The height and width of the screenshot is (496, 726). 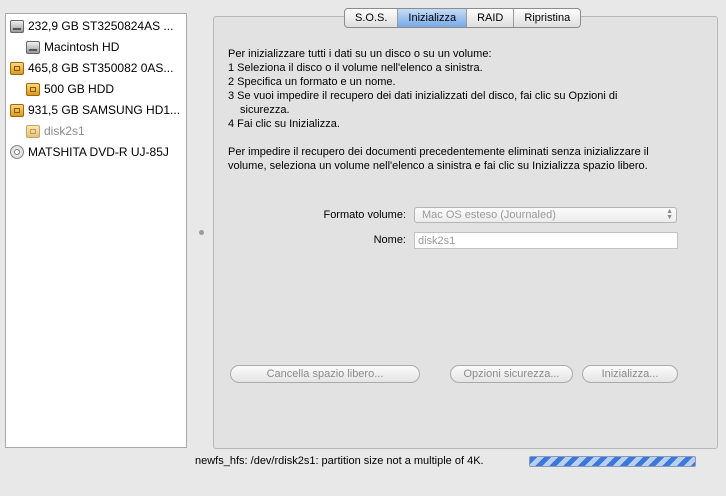 I want to click on format-select-value: Mac OS esteso (Journaled), so click(x=489, y=215).